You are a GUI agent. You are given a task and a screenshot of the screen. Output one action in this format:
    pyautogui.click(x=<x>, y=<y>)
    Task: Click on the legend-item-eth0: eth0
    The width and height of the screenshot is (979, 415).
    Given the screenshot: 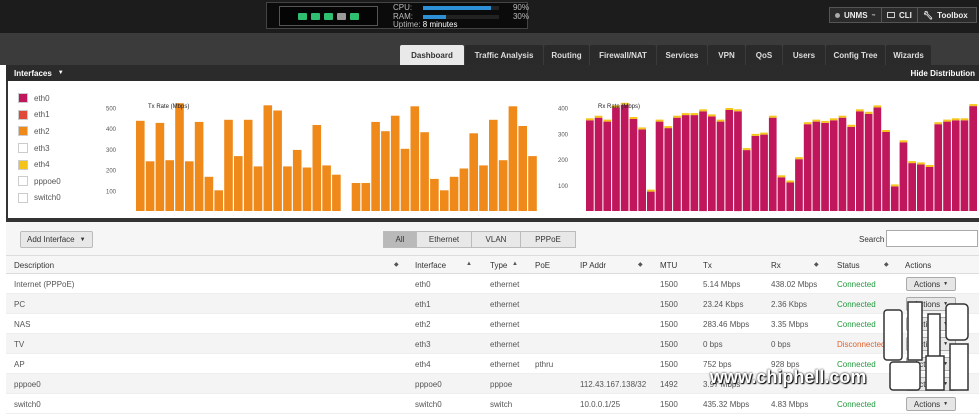 What is the action you would take?
    pyautogui.click(x=39, y=98)
    